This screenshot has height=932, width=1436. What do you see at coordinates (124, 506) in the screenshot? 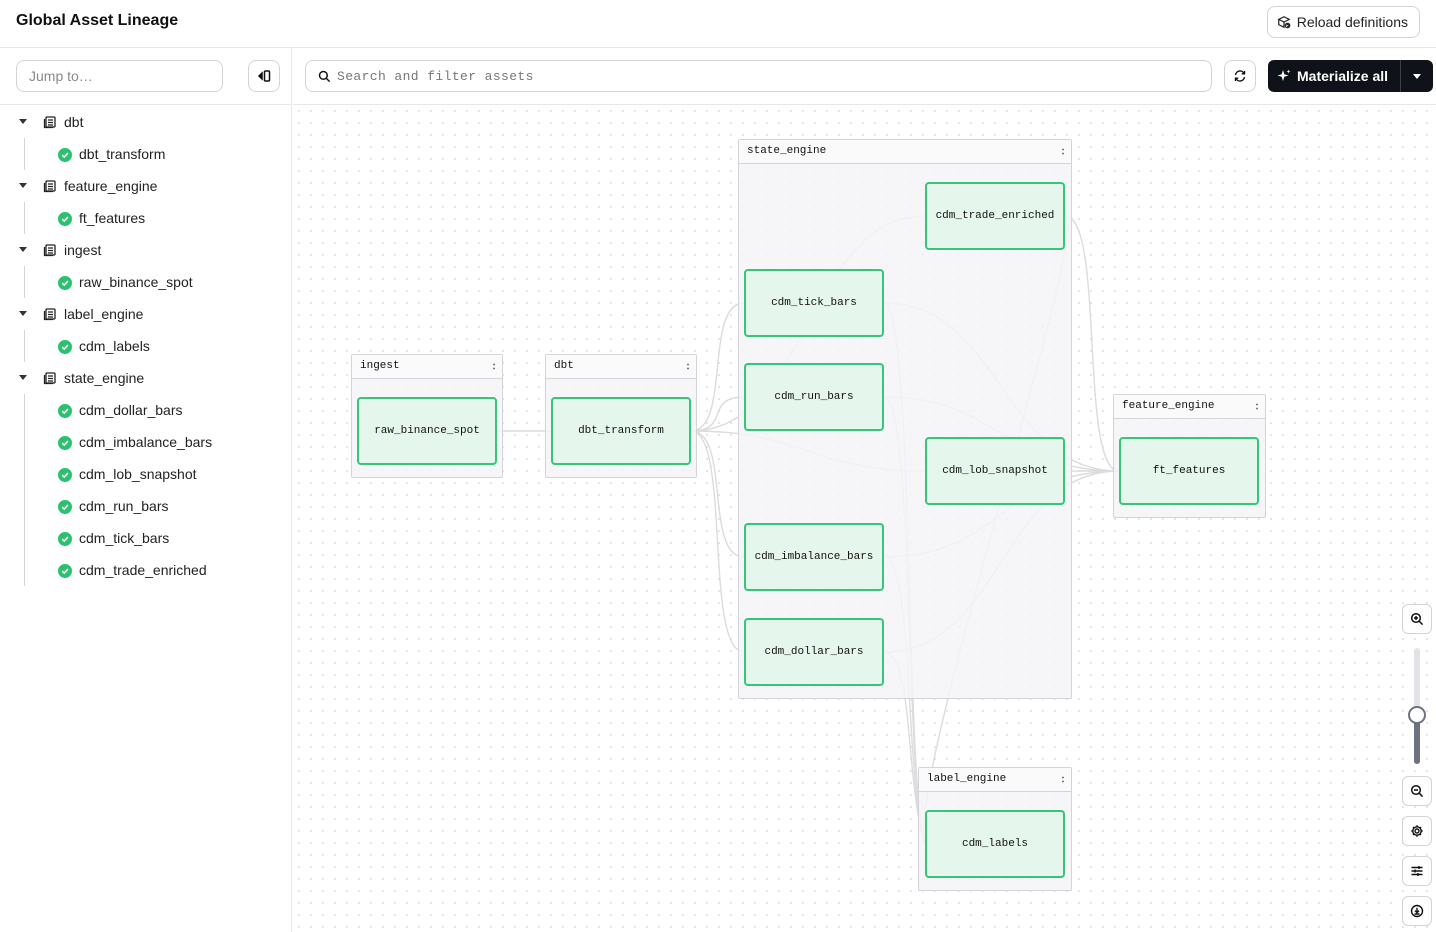
I see `tree-asset-label: cdm_run_bars` at bounding box center [124, 506].